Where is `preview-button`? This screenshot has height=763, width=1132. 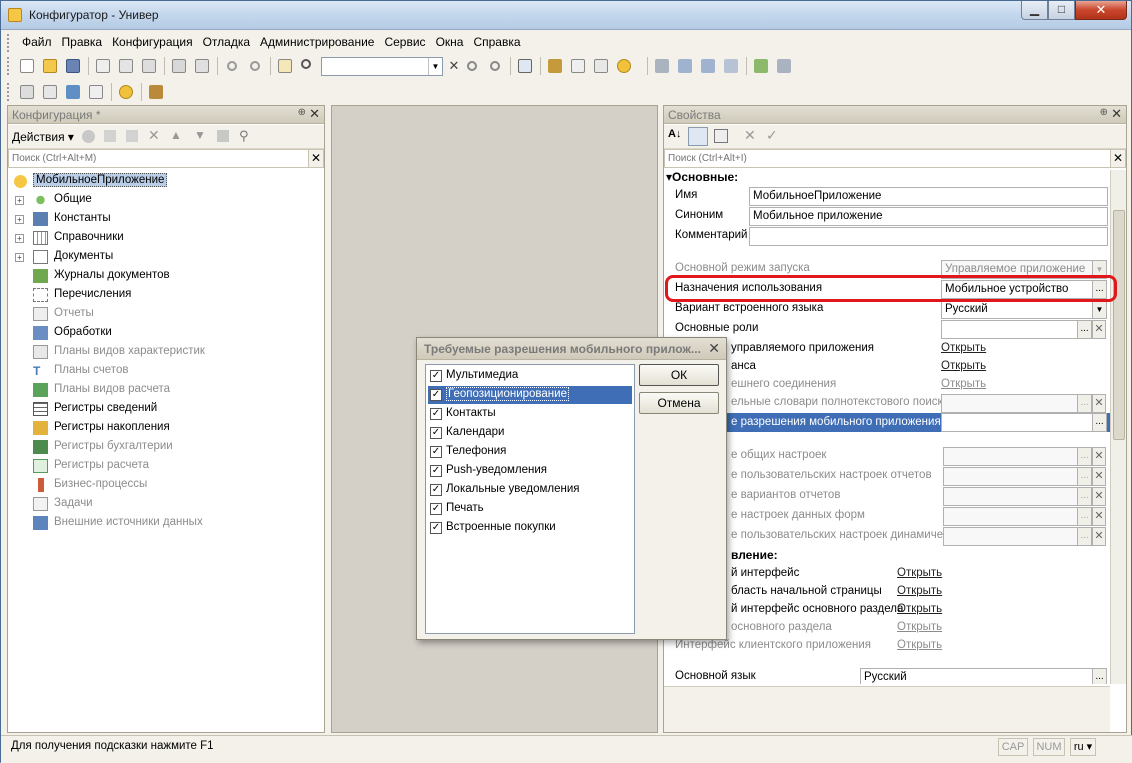 preview-button is located at coordinates (202, 66).